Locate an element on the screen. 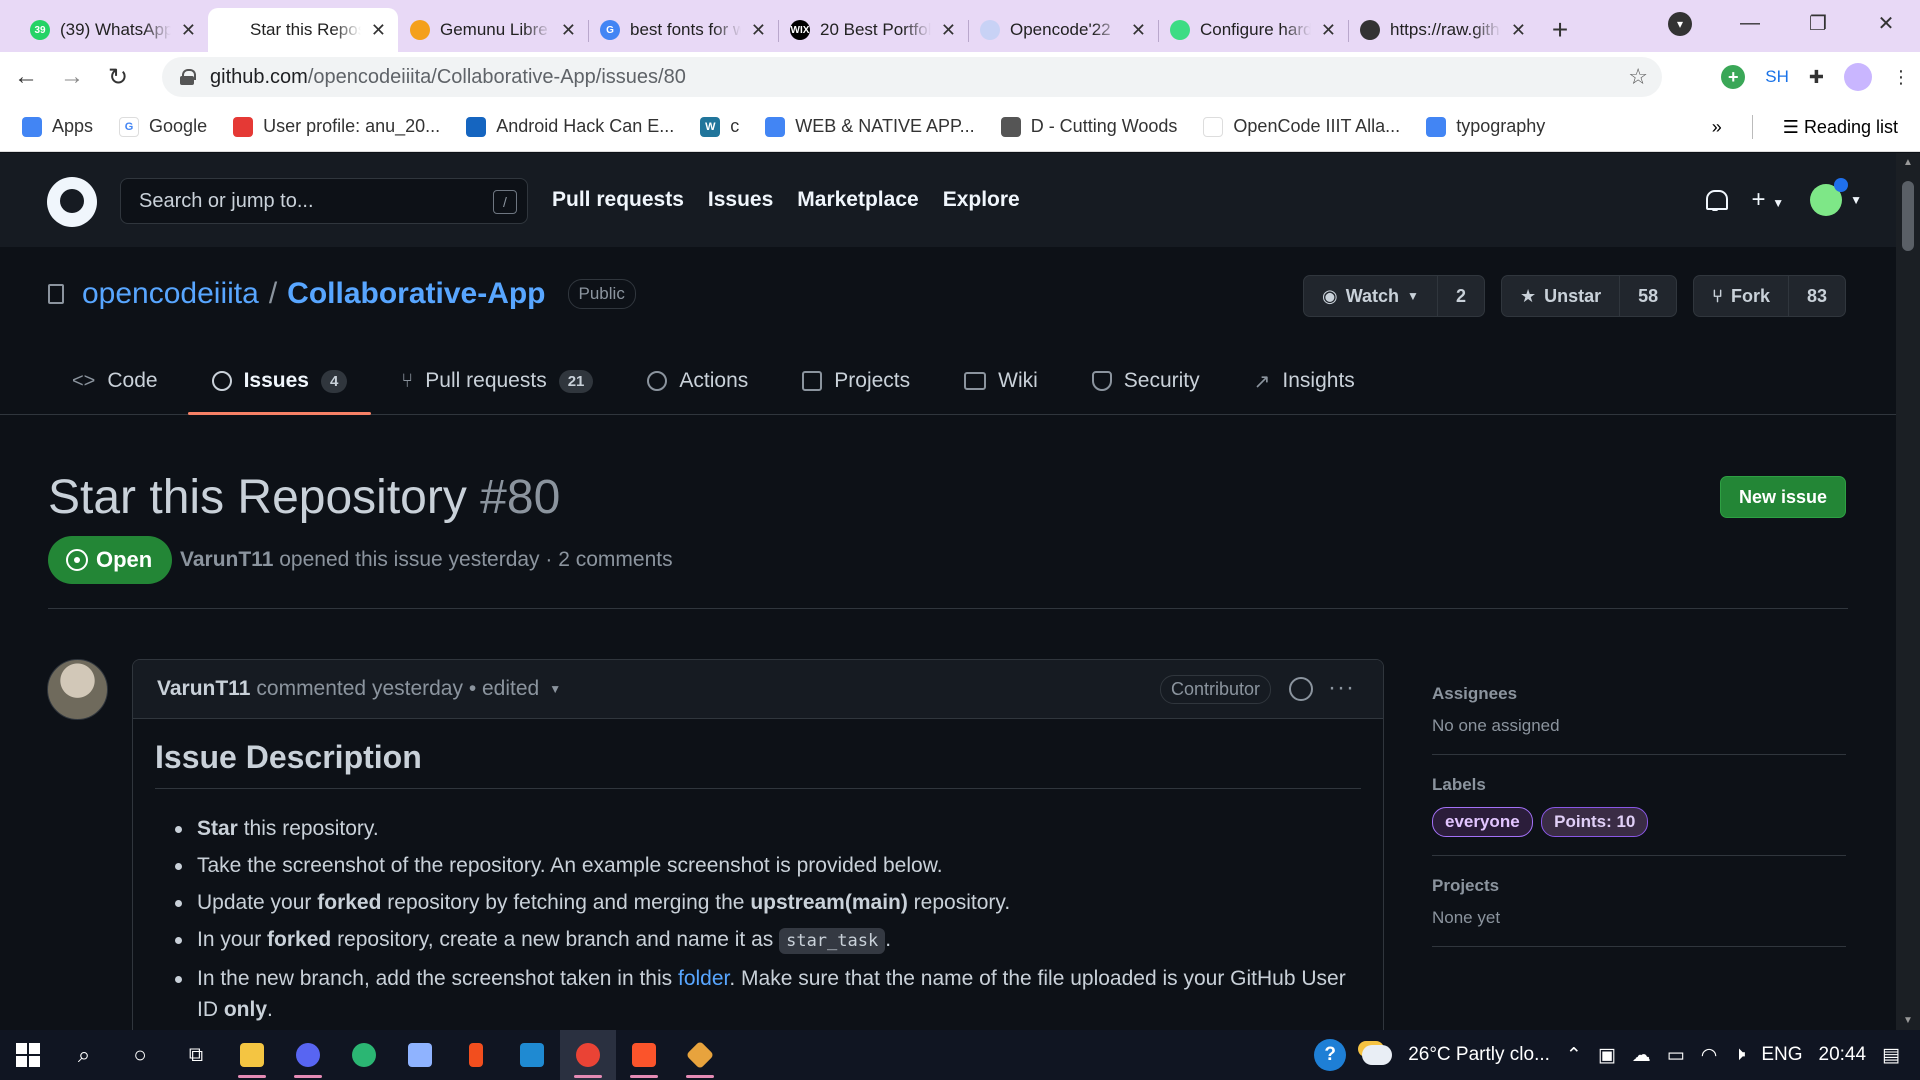  edited-dropdown-icon: ▼ is located at coordinates (555, 689).